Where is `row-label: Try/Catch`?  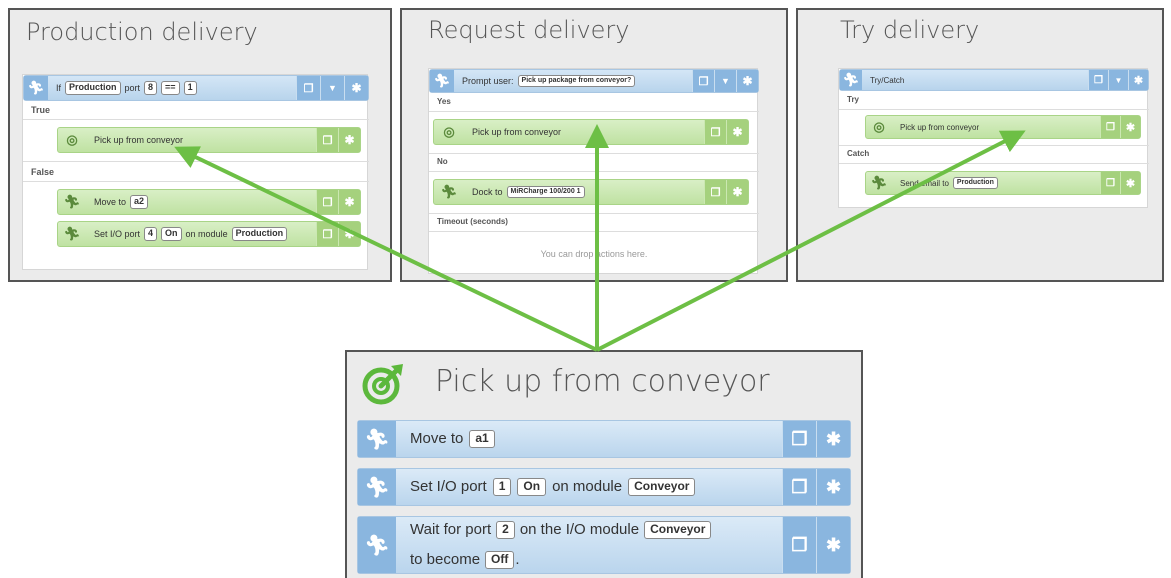
row-label: Try/Catch is located at coordinates (887, 80).